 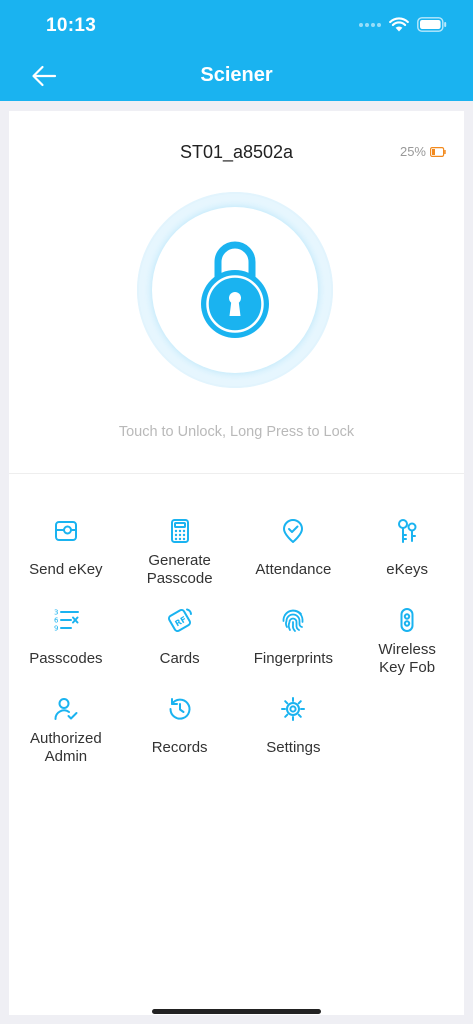 What do you see at coordinates (66, 747) in the screenshot?
I see `menu-label: Authorized Admin` at bounding box center [66, 747].